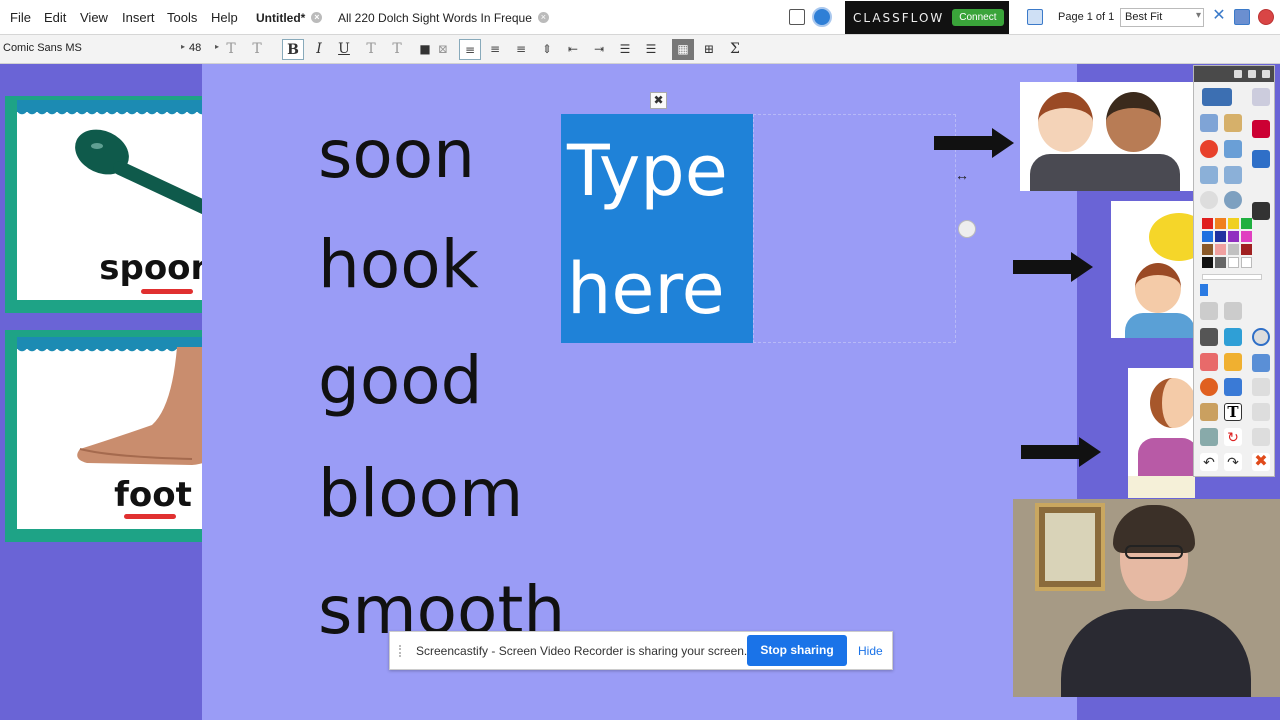  Describe the element at coordinates (224, 17) in the screenshot. I see `menu-help: Help` at that location.